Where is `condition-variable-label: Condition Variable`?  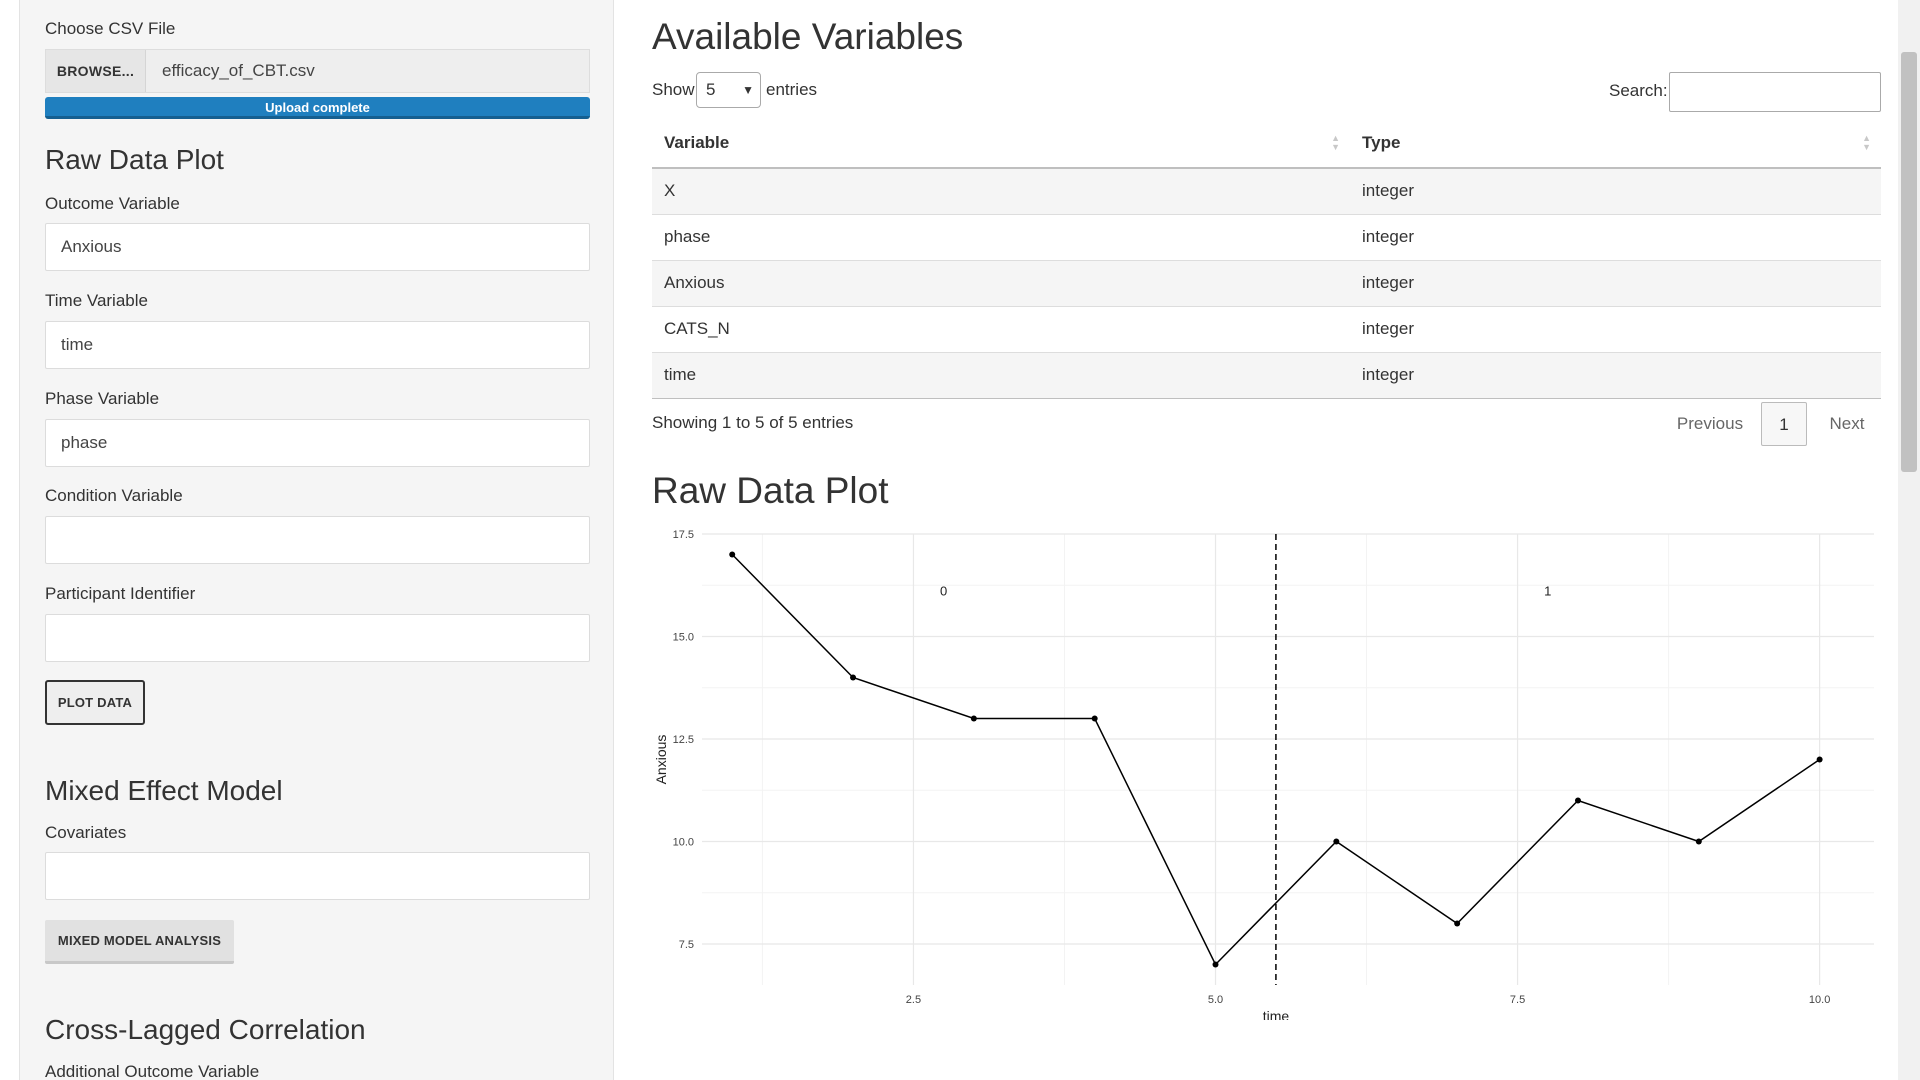 condition-variable-label: Condition Variable is located at coordinates (114, 495).